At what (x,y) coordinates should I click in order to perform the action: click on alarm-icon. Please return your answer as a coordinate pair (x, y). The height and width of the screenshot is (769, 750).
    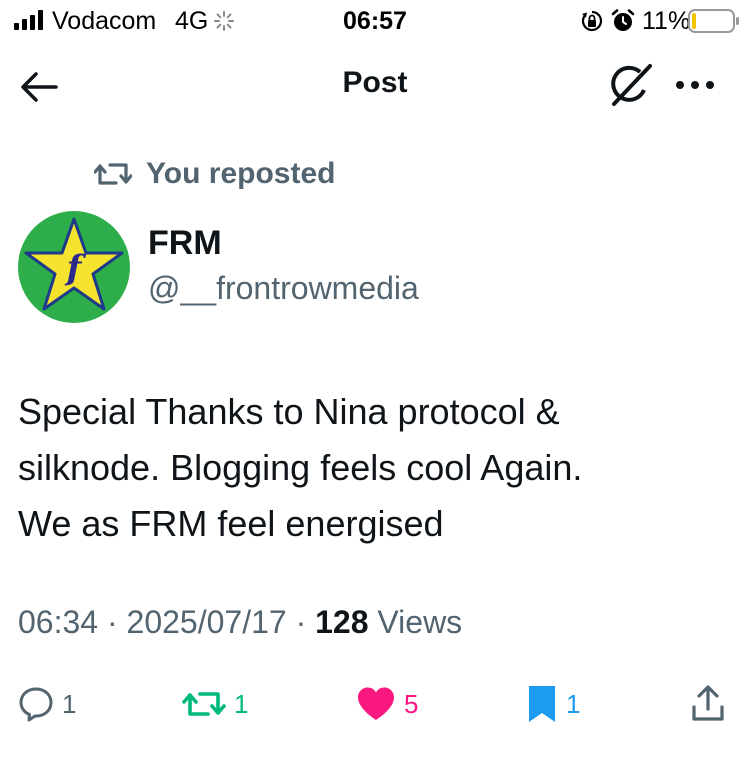
    Looking at the image, I should click on (623, 20).